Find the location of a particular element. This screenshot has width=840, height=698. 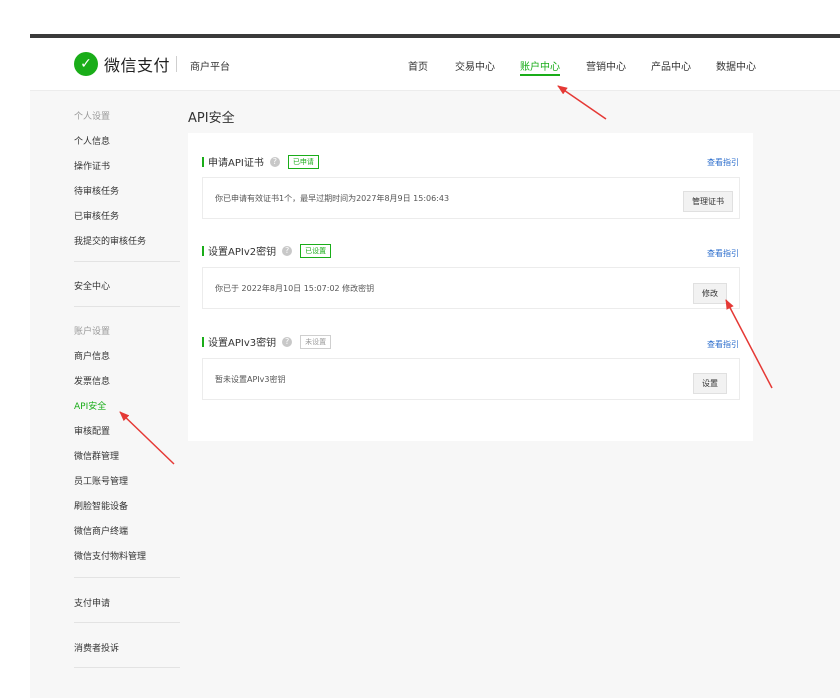

arrow-to-account-center is located at coordinates (582, 102).